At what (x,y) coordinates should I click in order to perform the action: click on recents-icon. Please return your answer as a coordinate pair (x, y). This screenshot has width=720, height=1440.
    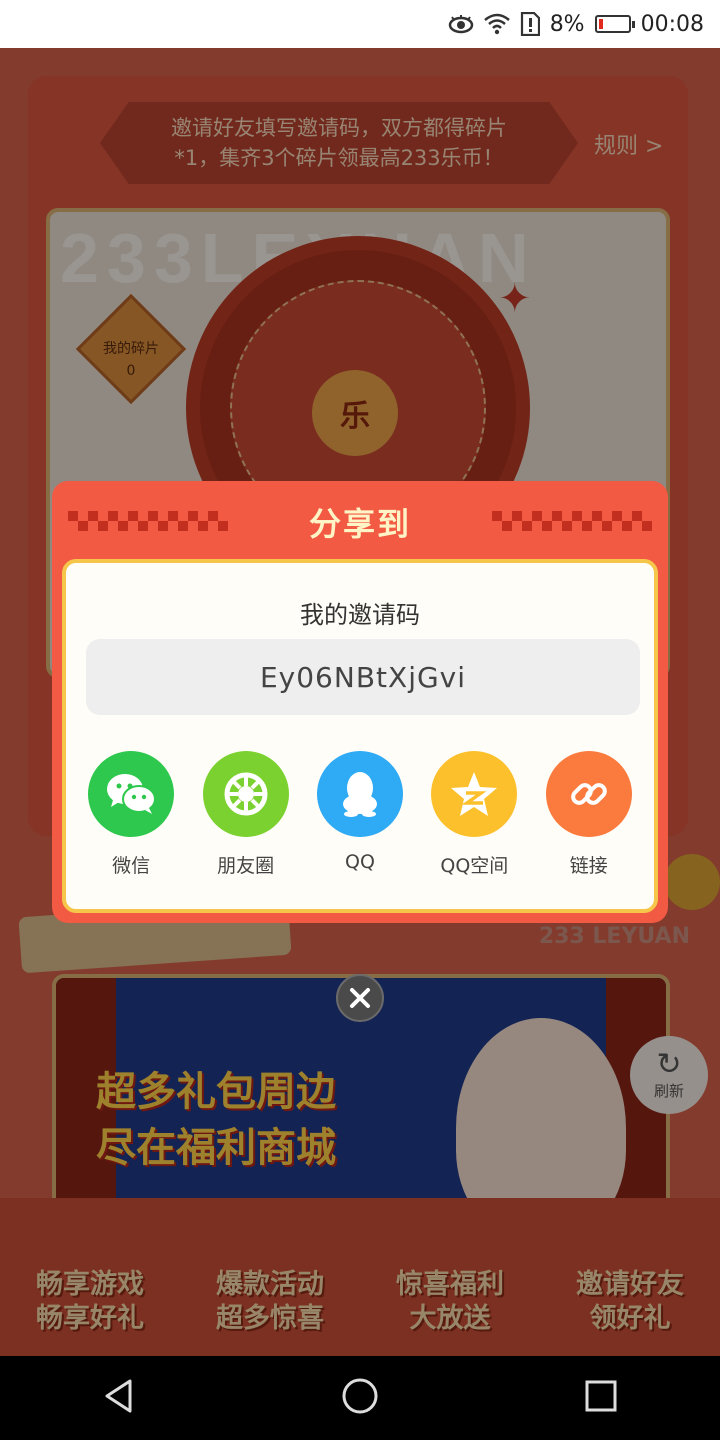
    Looking at the image, I should click on (601, 1398).